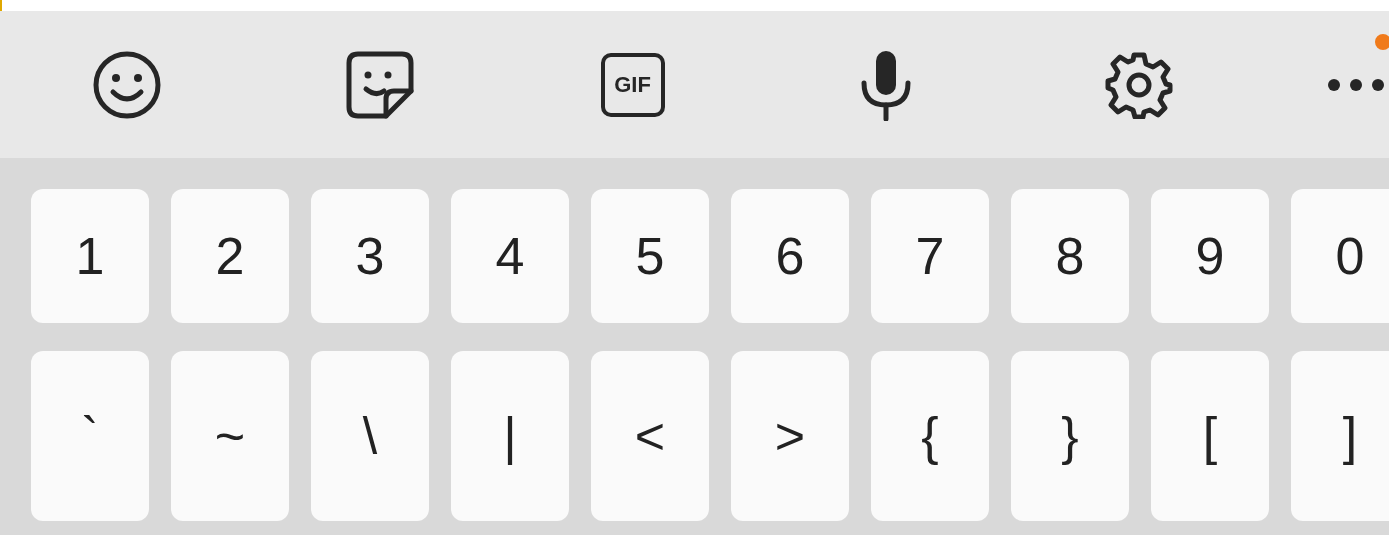 This screenshot has height=535, width=1389. What do you see at coordinates (126, 84) in the screenshot?
I see `smiley-icon` at bounding box center [126, 84].